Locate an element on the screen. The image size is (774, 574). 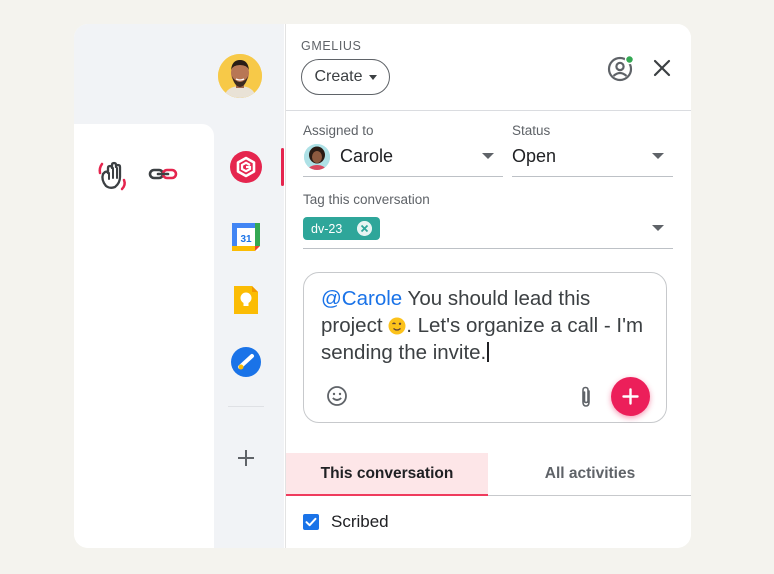
brand-label: GMELIUS is located at coordinates (331, 46).